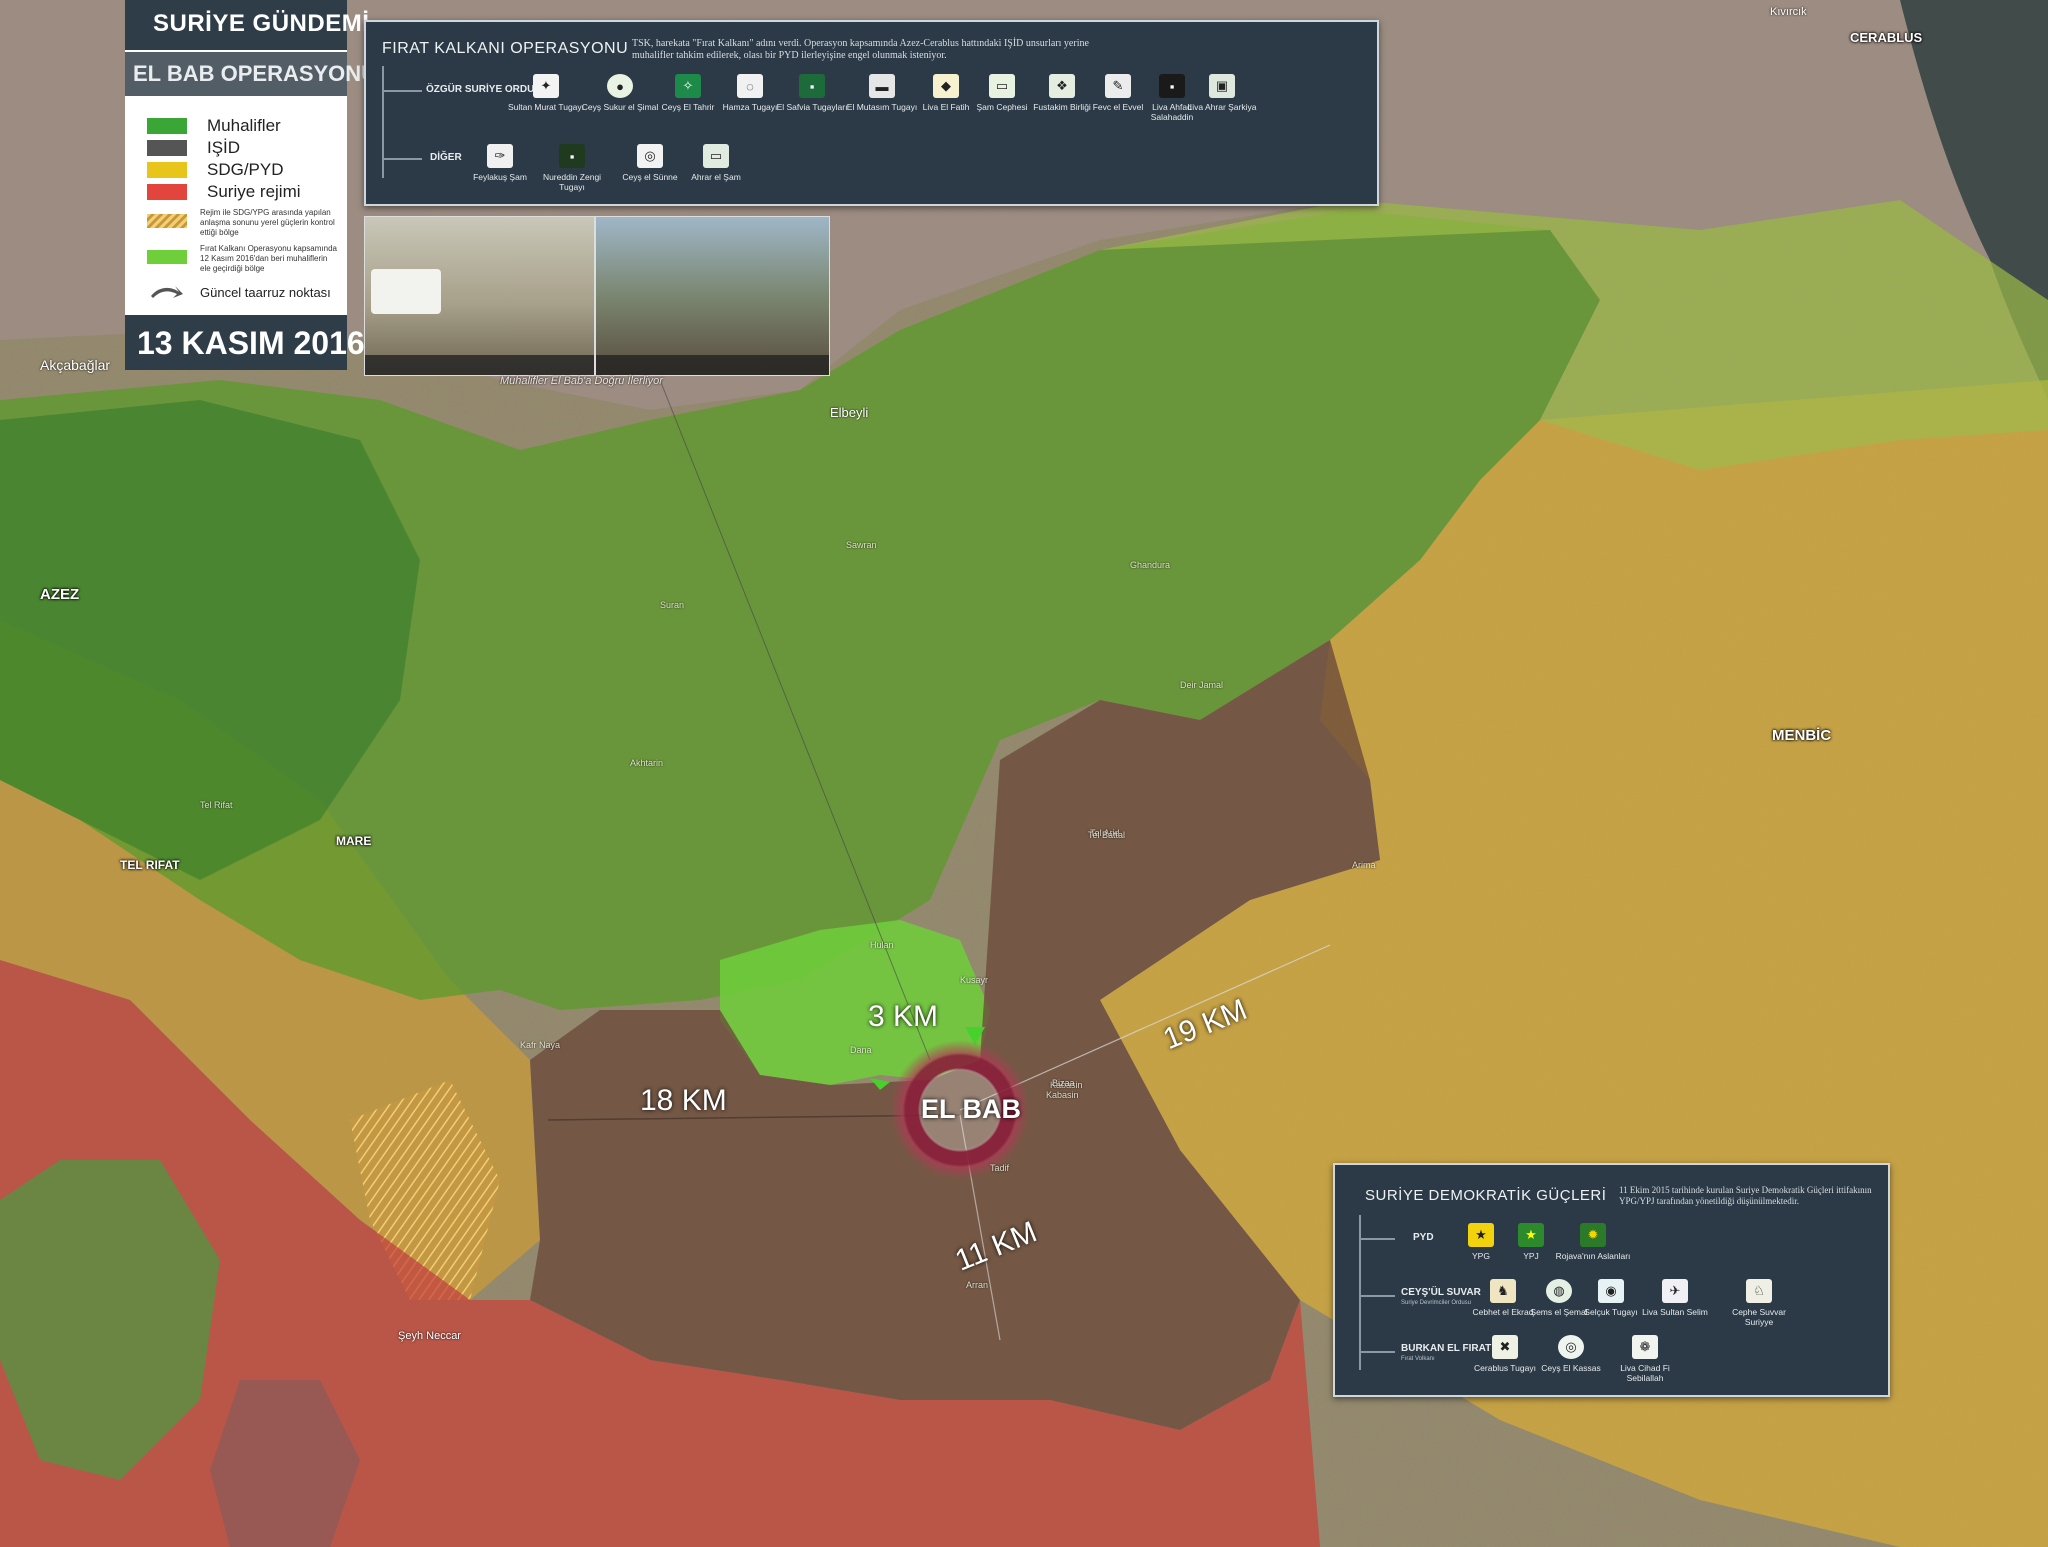  I want to click on group-logo: ◌, so click(750, 86).